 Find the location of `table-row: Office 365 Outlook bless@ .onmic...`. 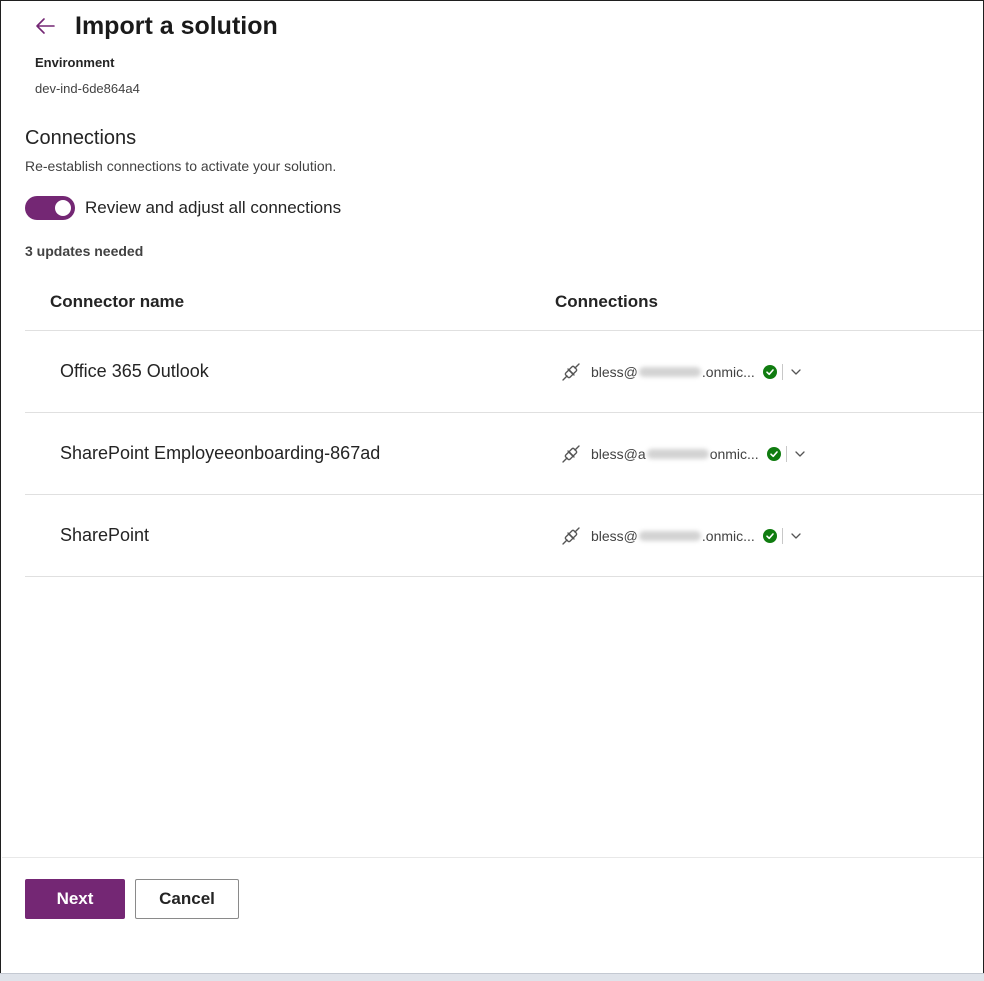

table-row: Office 365 Outlook bless@ .onmic... is located at coordinates (504, 372).